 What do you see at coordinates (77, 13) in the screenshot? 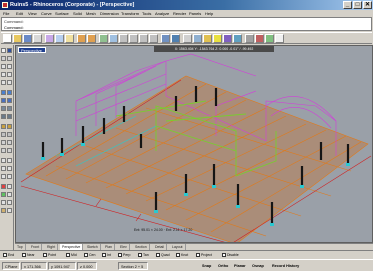
I see `menu-solid: Solid` at bounding box center [77, 13].